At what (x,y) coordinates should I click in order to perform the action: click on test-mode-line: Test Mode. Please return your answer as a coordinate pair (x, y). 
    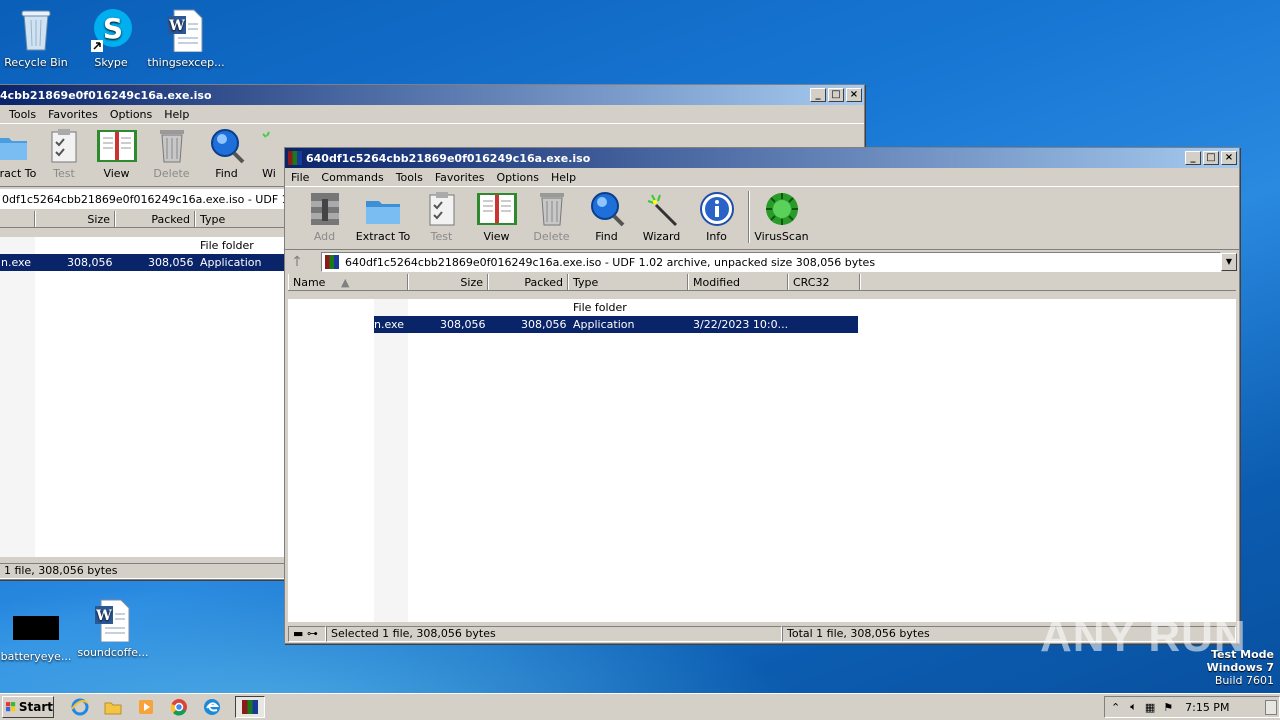
    Looking at the image, I should click on (1242, 654).